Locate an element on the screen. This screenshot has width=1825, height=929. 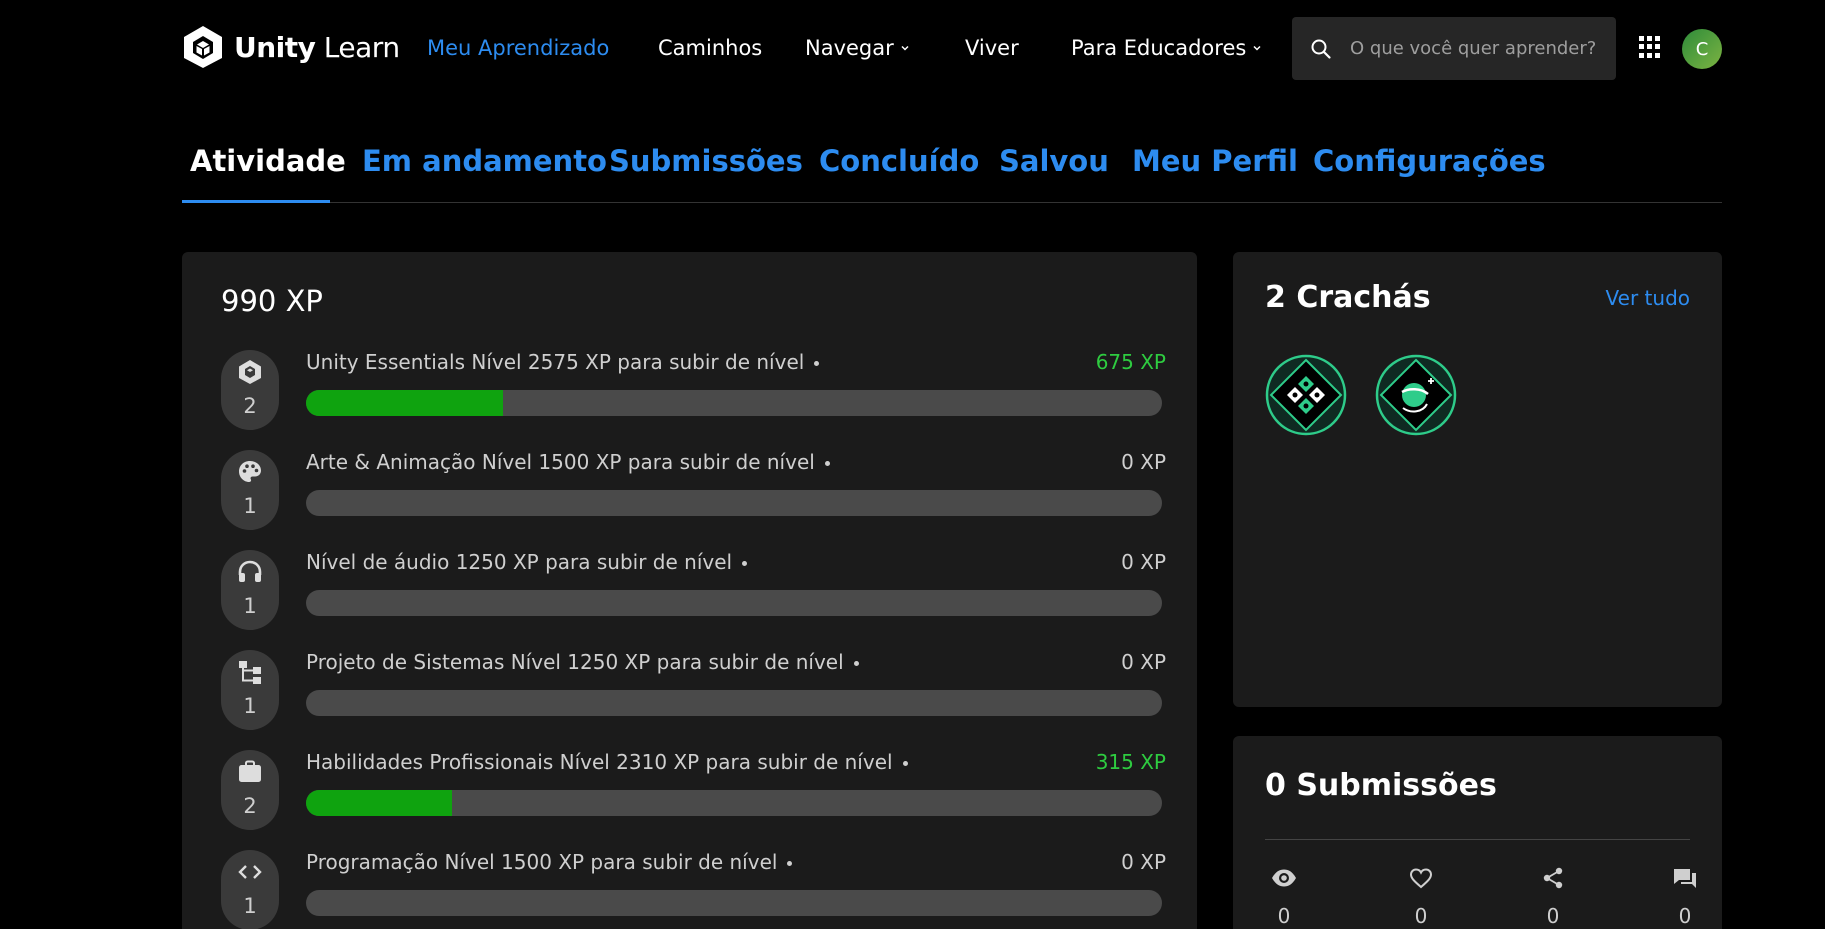
comments-stat: 0 is located at coordinates (1685, 897).